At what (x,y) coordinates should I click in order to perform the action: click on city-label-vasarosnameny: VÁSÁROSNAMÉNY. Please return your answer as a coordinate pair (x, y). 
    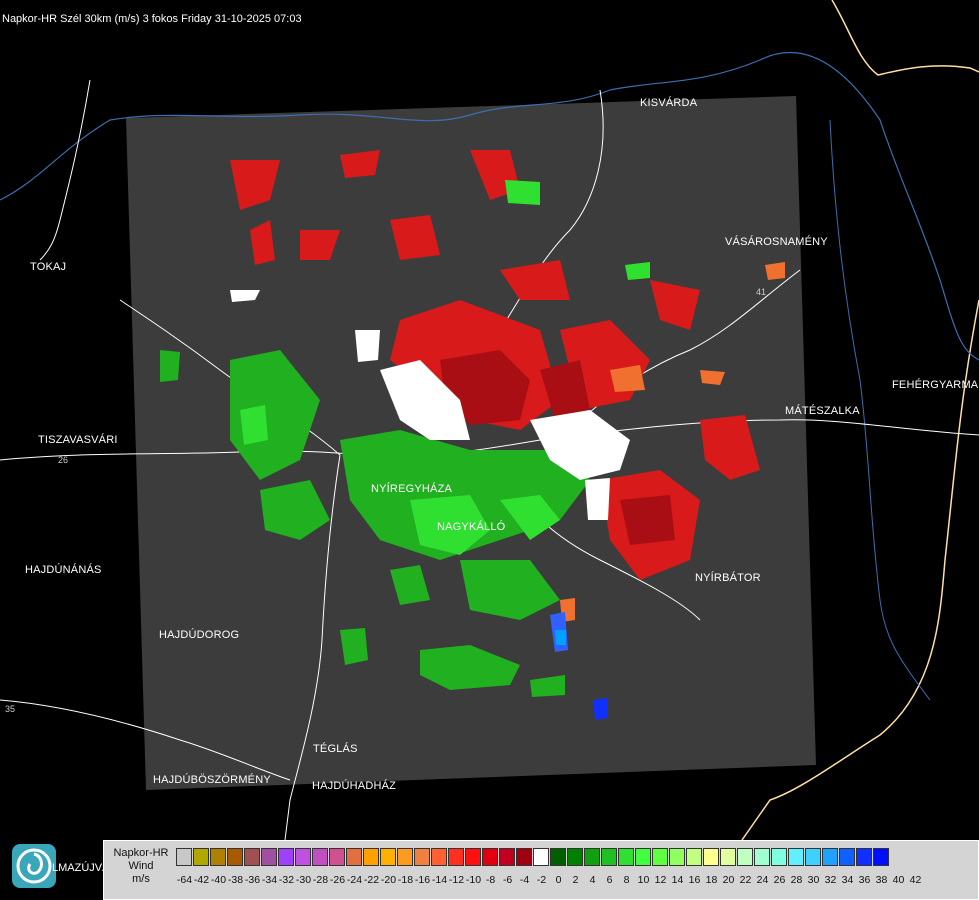
    Looking at the image, I should click on (776, 242).